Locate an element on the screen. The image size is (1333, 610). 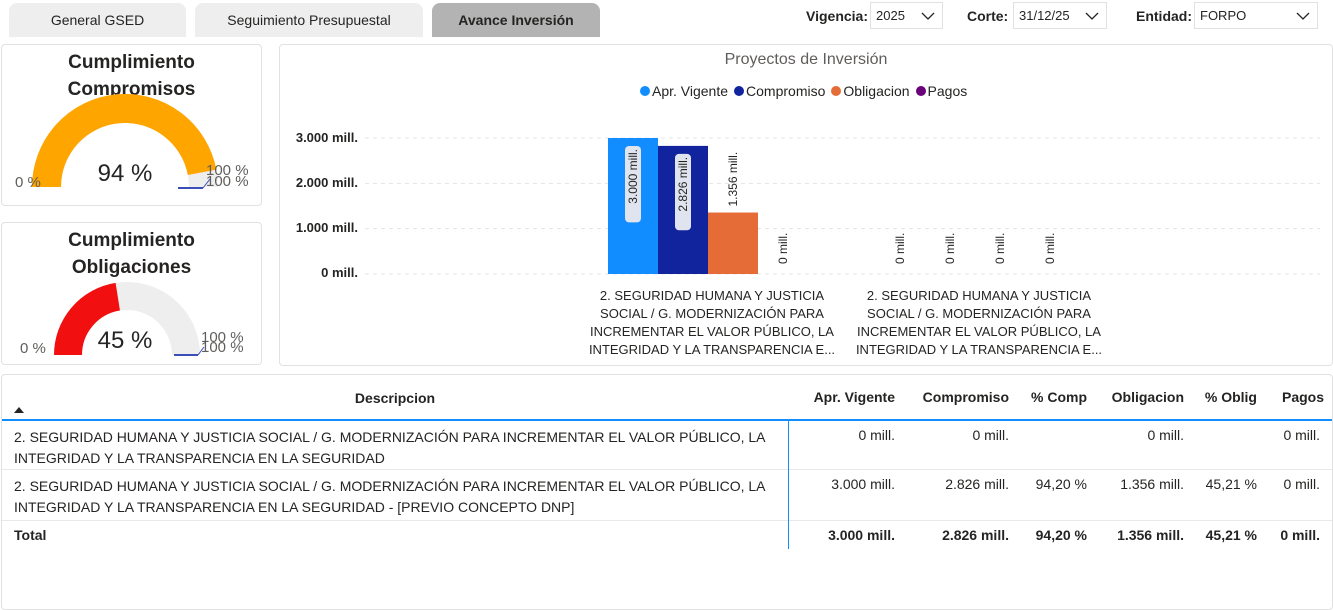
data-label-text: 1.356 mill. is located at coordinates (733, 179).